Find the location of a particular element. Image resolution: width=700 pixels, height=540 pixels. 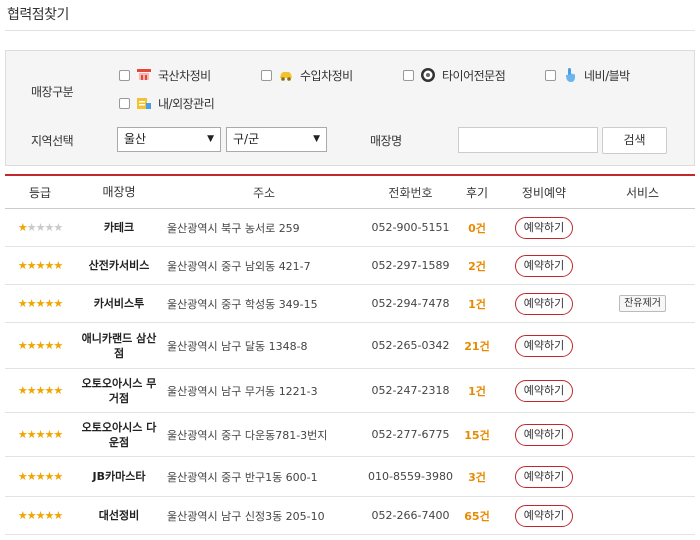

review-count: 15건 is located at coordinates (477, 435).